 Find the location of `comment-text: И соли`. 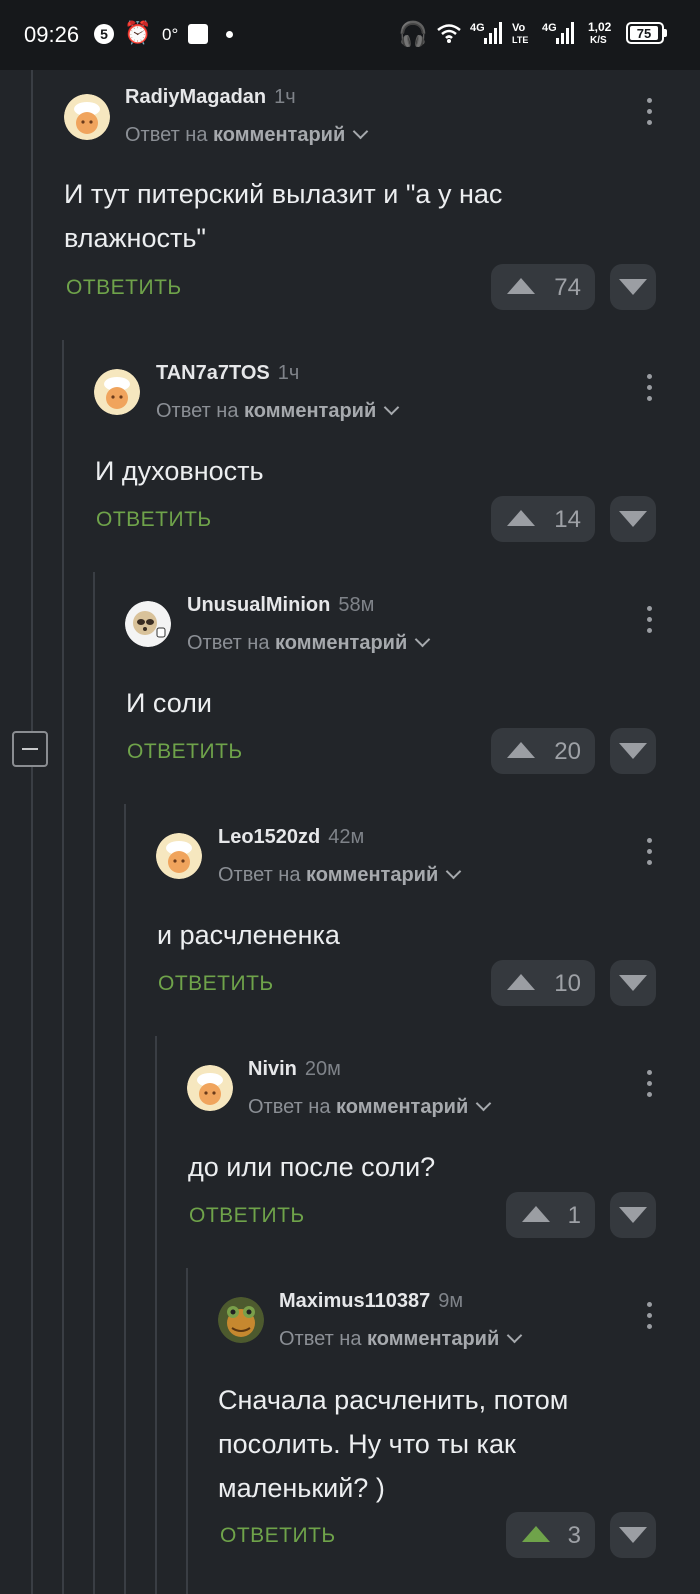

comment-text: И соли is located at coordinates (169, 703).